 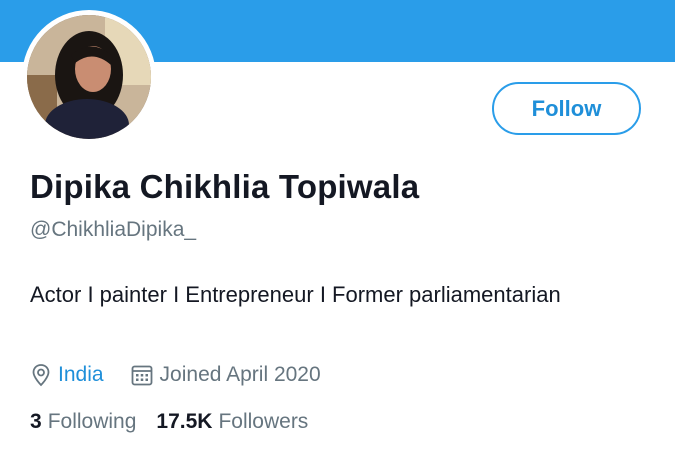 What do you see at coordinates (81, 375) in the screenshot?
I see `location-link: India` at bounding box center [81, 375].